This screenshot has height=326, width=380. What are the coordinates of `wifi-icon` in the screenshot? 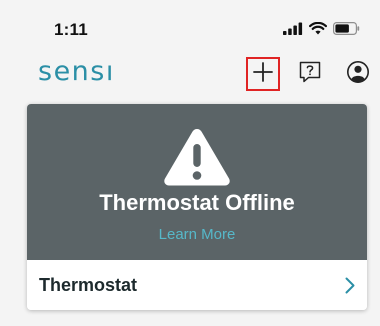 It's located at (318, 28).